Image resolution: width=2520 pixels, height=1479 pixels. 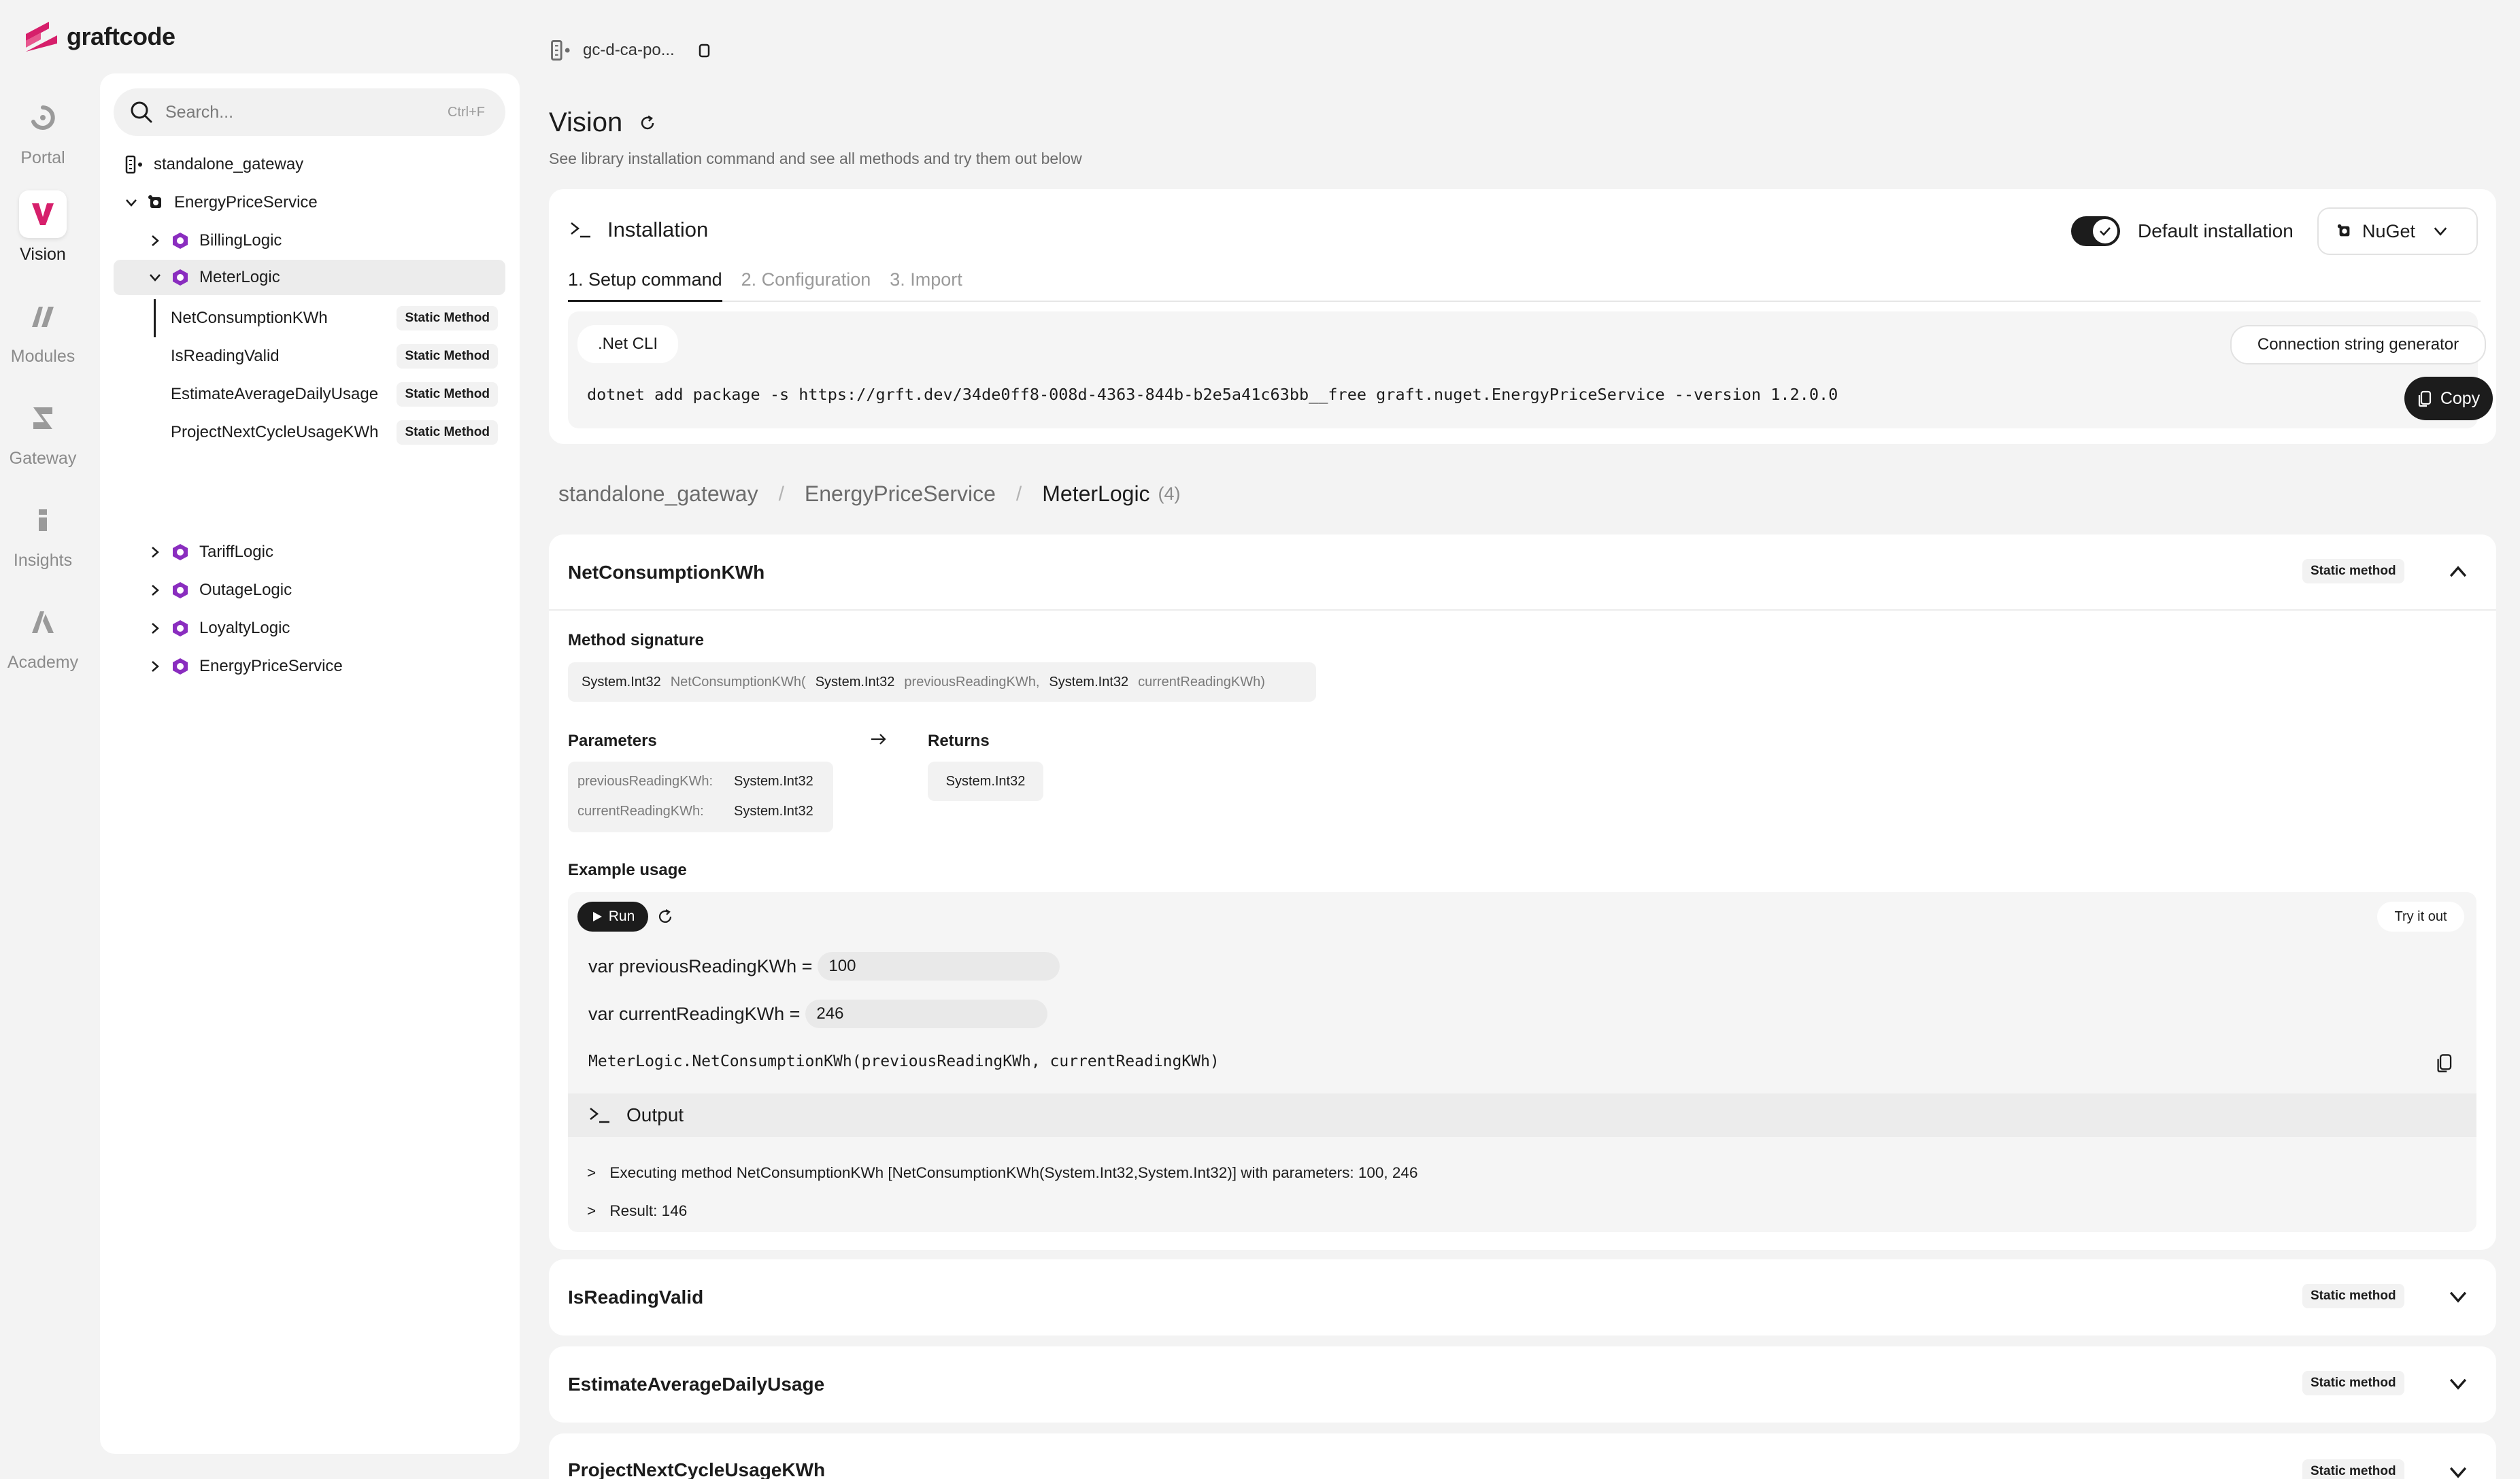 What do you see at coordinates (655, 1114) in the screenshot?
I see `output-title: Output` at bounding box center [655, 1114].